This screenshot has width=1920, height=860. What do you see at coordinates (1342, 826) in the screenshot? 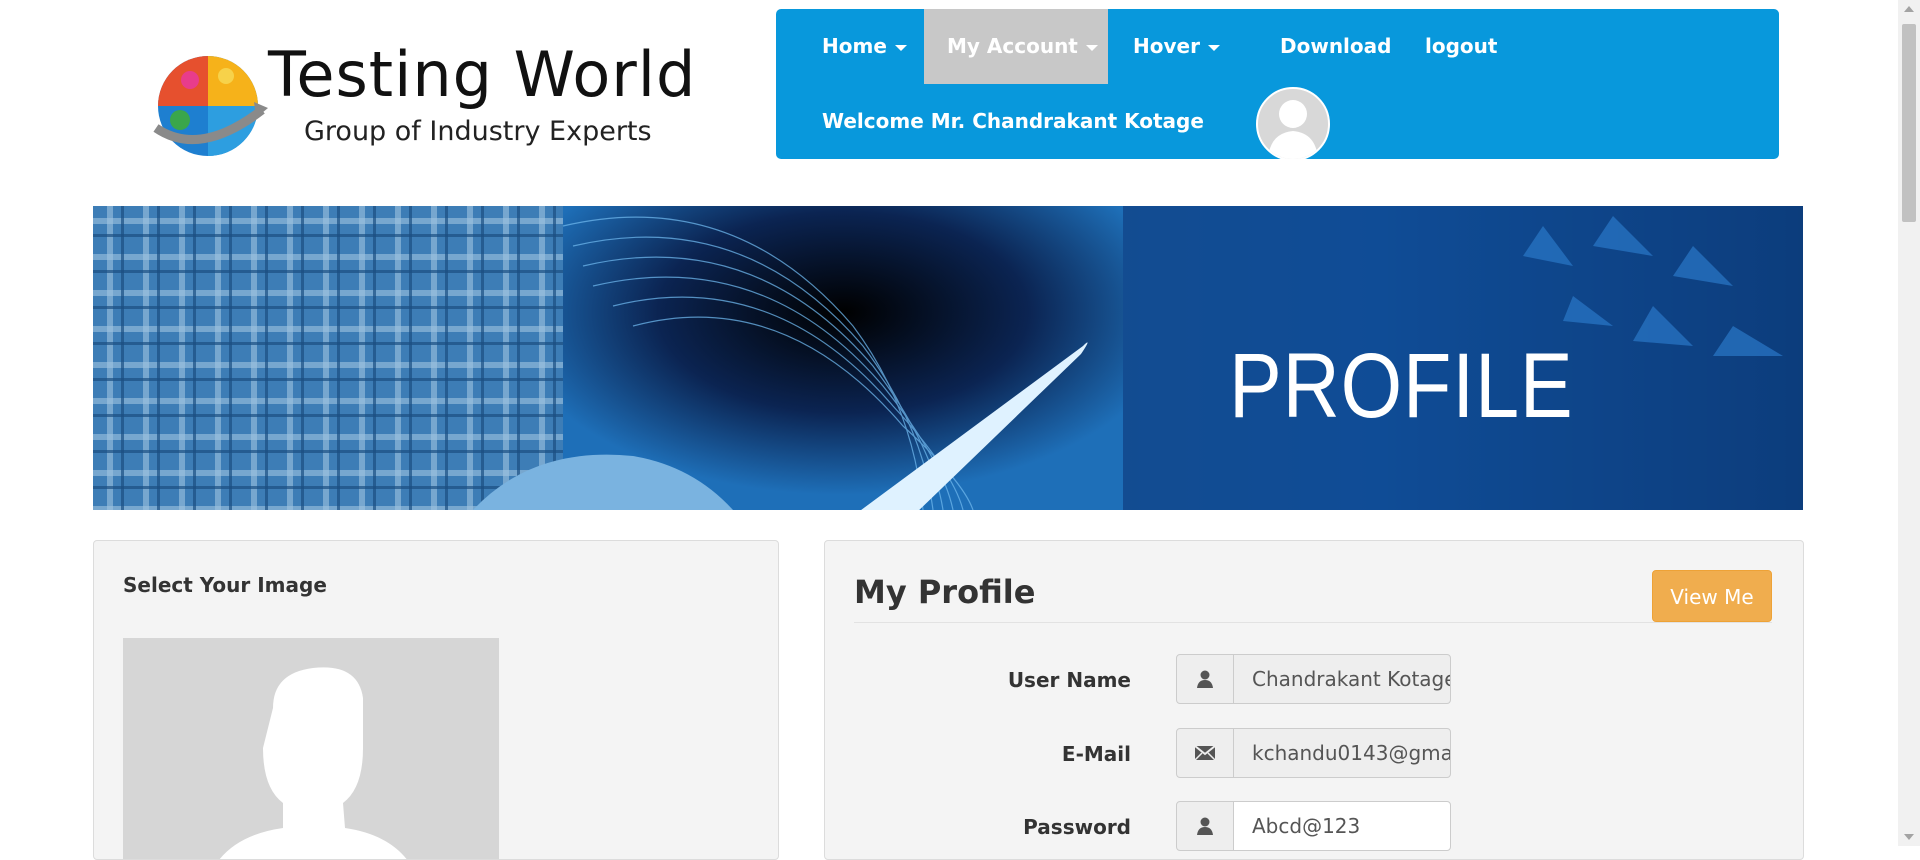
I see `password-input: Abcd@123` at bounding box center [1342, 826].